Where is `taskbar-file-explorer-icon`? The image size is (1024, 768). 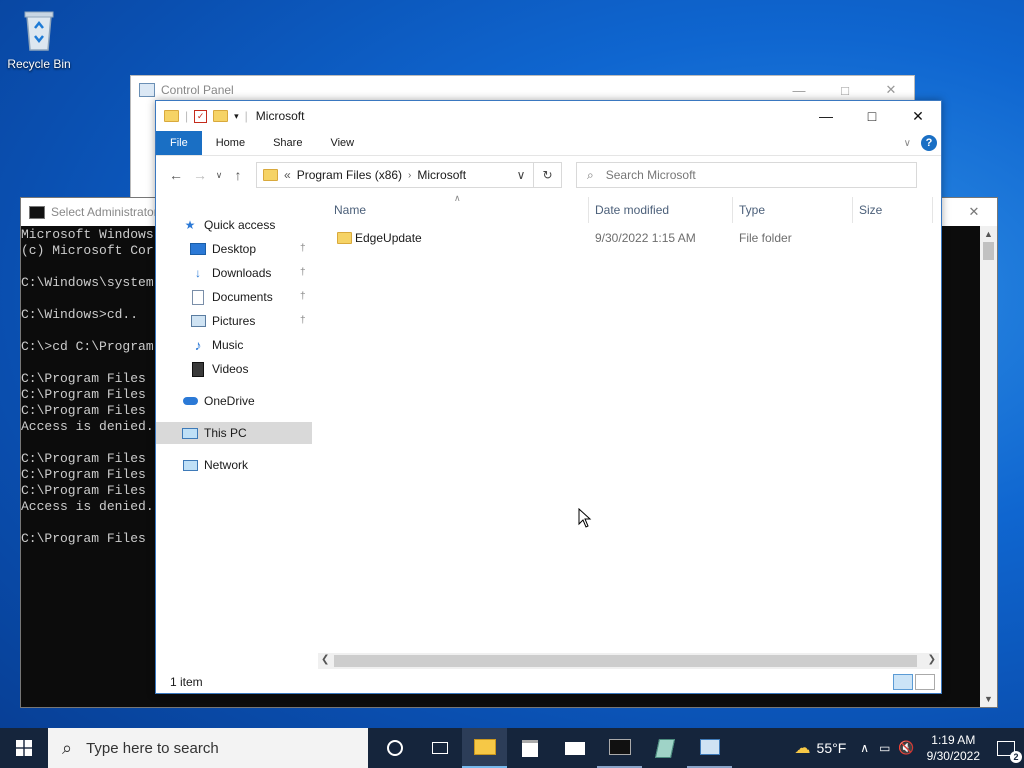
taskbar-file-explorer-icon is located at coordinates (484, 748).